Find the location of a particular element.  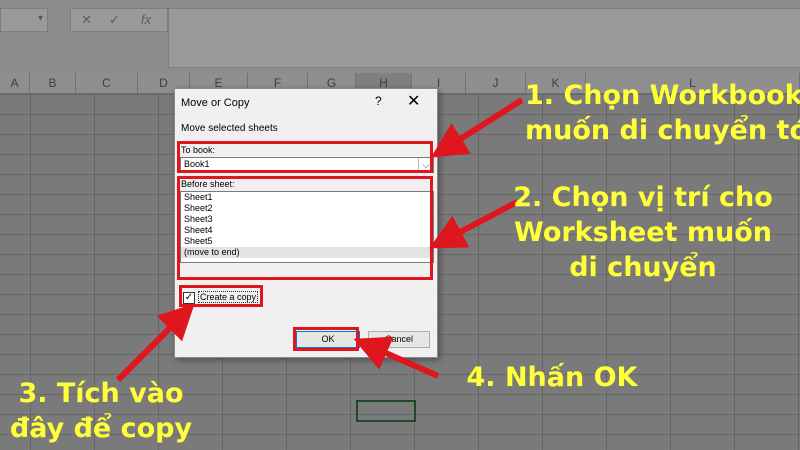

step-2-line-1: 2. Chọn vị trí cho is located at coordinates (643, 197).